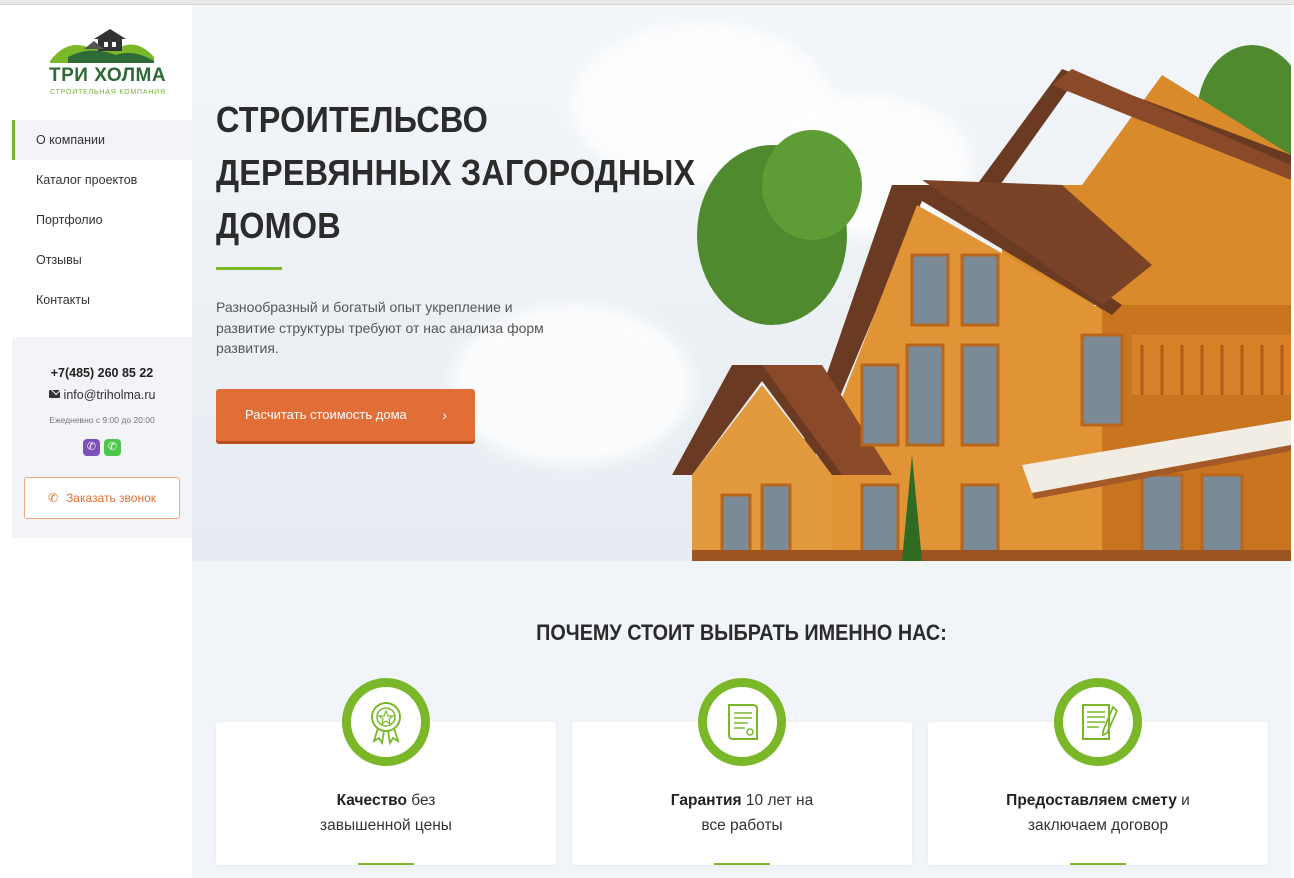  I want to click on mail-icon, so click(54, 394).